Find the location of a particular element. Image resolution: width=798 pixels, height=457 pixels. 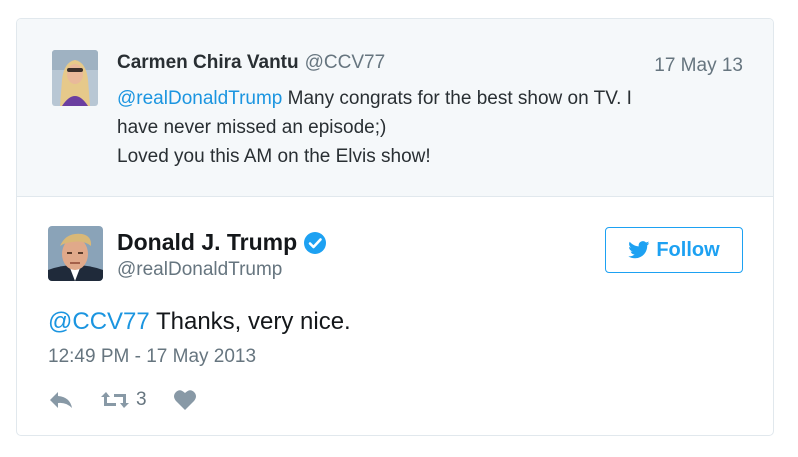

parent-text-line3: Loved you this AM on the Elvis show! is located at coordinates (274, 156).